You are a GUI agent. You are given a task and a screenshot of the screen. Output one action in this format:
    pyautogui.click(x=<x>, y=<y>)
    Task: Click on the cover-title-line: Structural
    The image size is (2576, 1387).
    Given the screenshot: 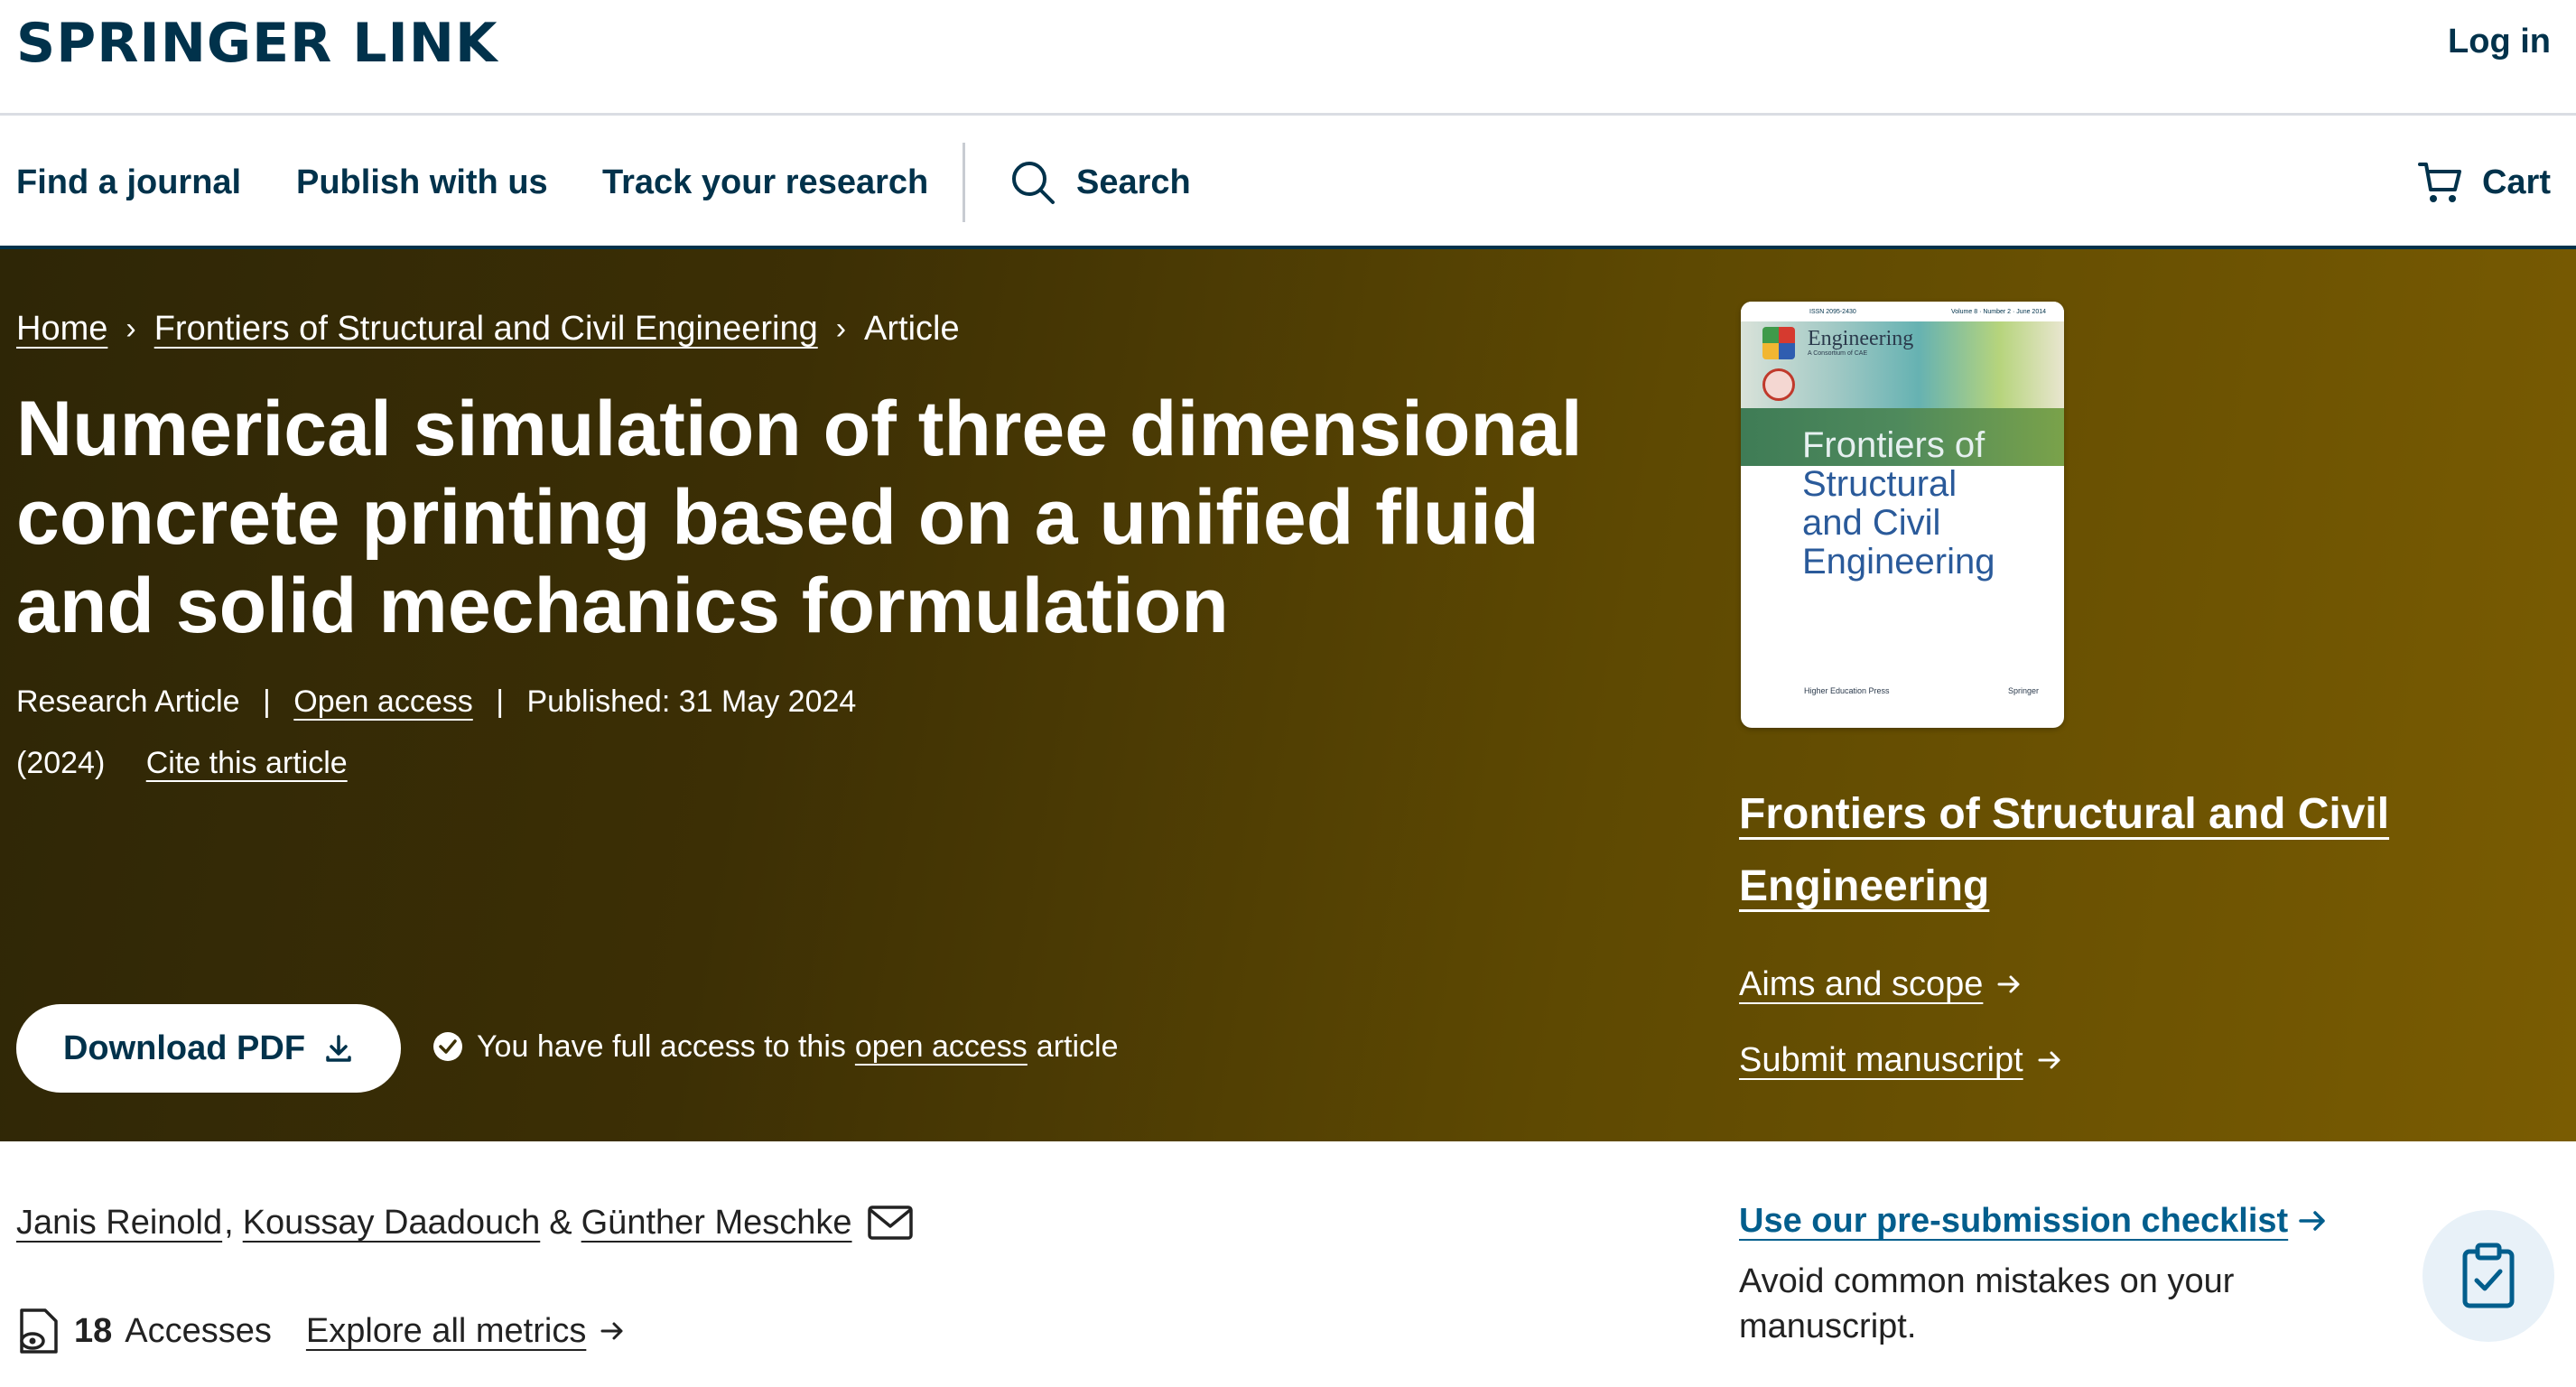 What is the action you would take?
    pyautogui.click(x=1880, y=484)
    